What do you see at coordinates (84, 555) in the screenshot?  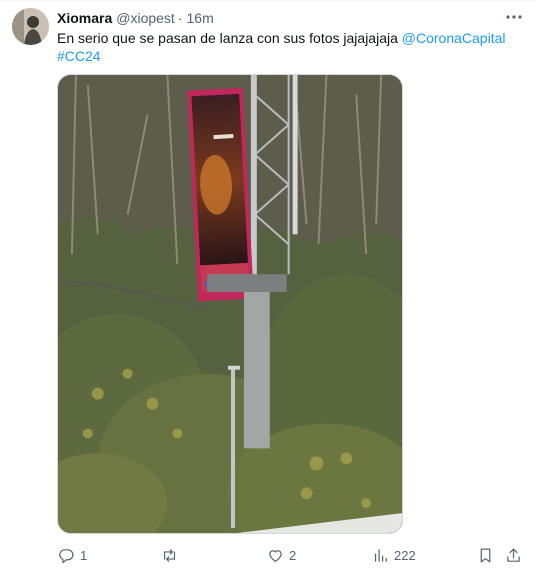 I see `reply-count: 1` at bounding box center [84, 555].